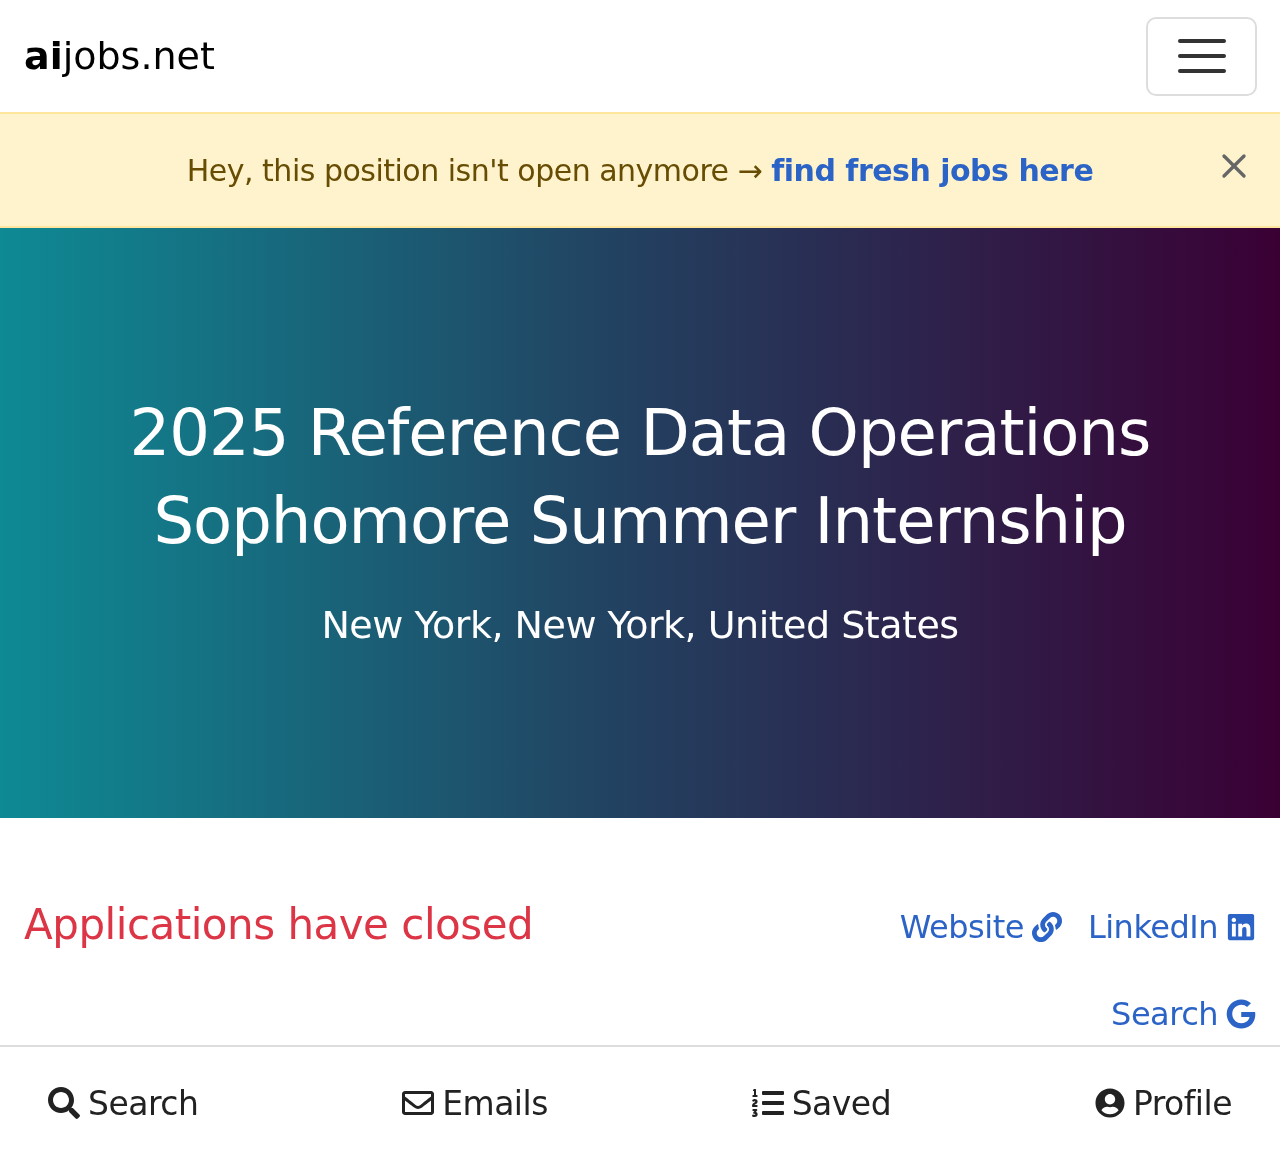 This screenshot has height=1160, width=1280. I want to click on linkedin-icon, so click(1241, 926).